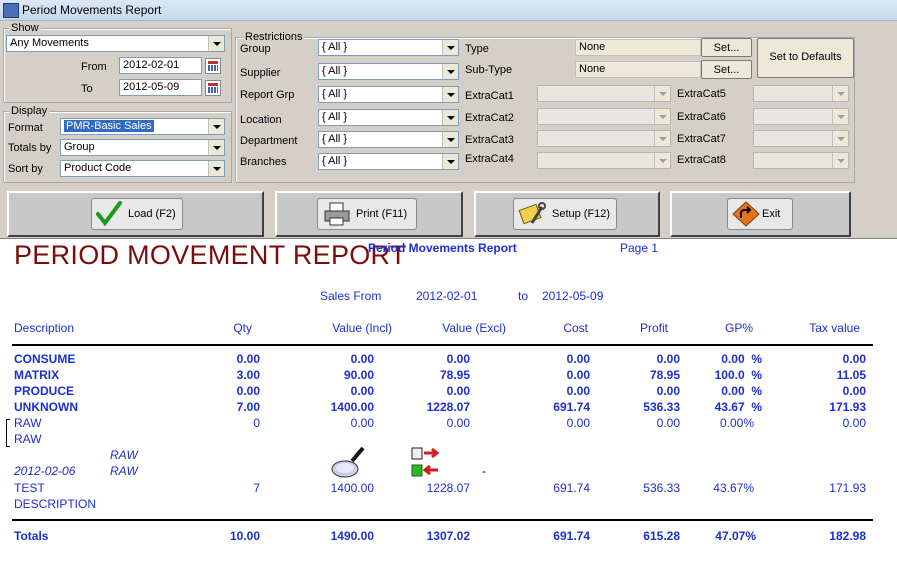 This screenshot has height=570, width=897. I want to click on branches-select: { All }, so click(388, 161).